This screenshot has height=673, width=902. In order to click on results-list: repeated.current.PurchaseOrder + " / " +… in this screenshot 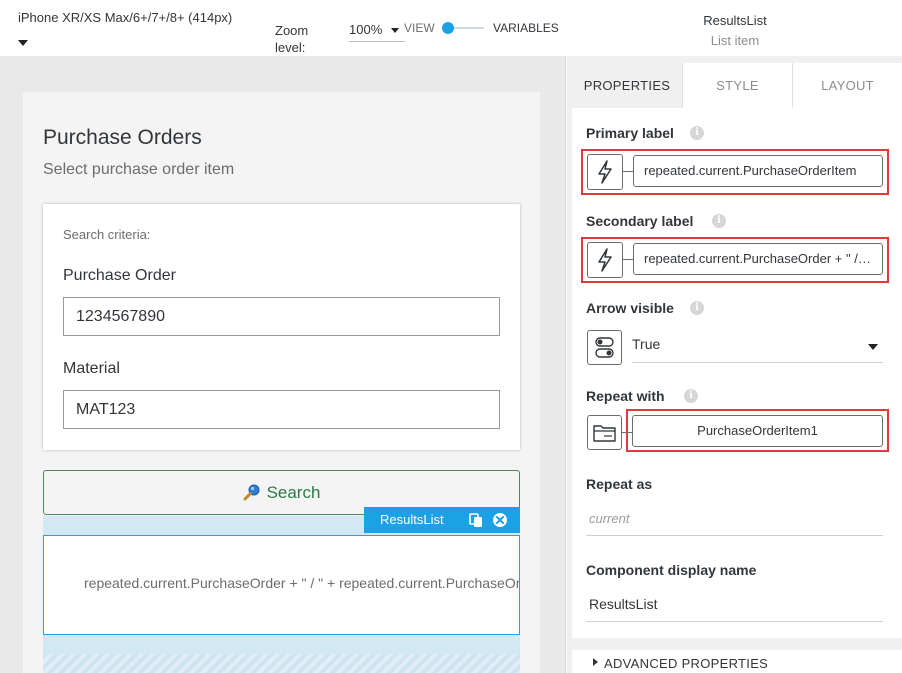, I will do `click(281, 594)`.